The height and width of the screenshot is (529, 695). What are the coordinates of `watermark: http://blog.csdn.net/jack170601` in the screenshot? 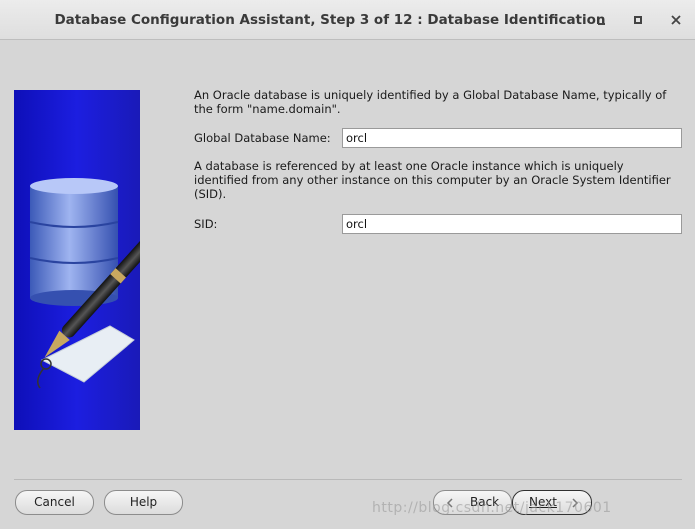 It's located at (492, 508).